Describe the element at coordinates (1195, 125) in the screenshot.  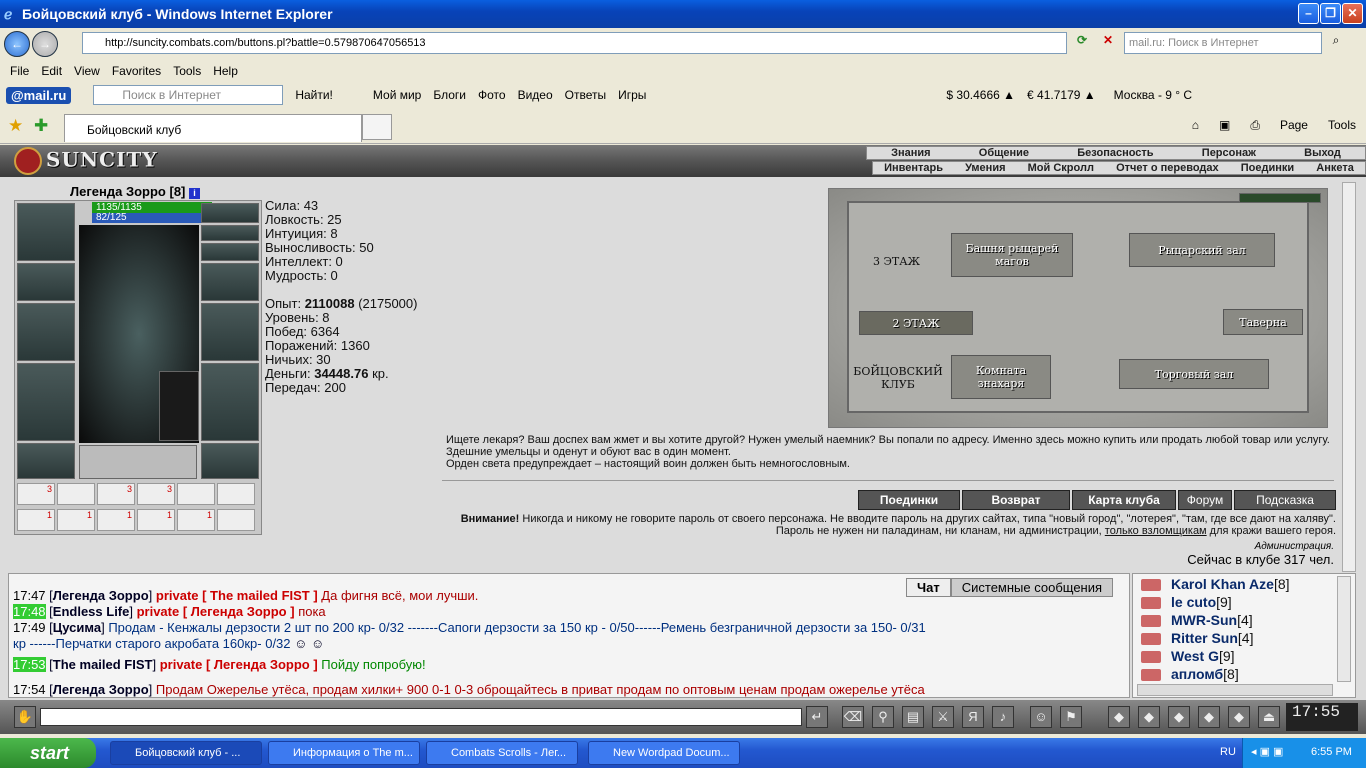
I see `home-icon: ⌂` at that location.